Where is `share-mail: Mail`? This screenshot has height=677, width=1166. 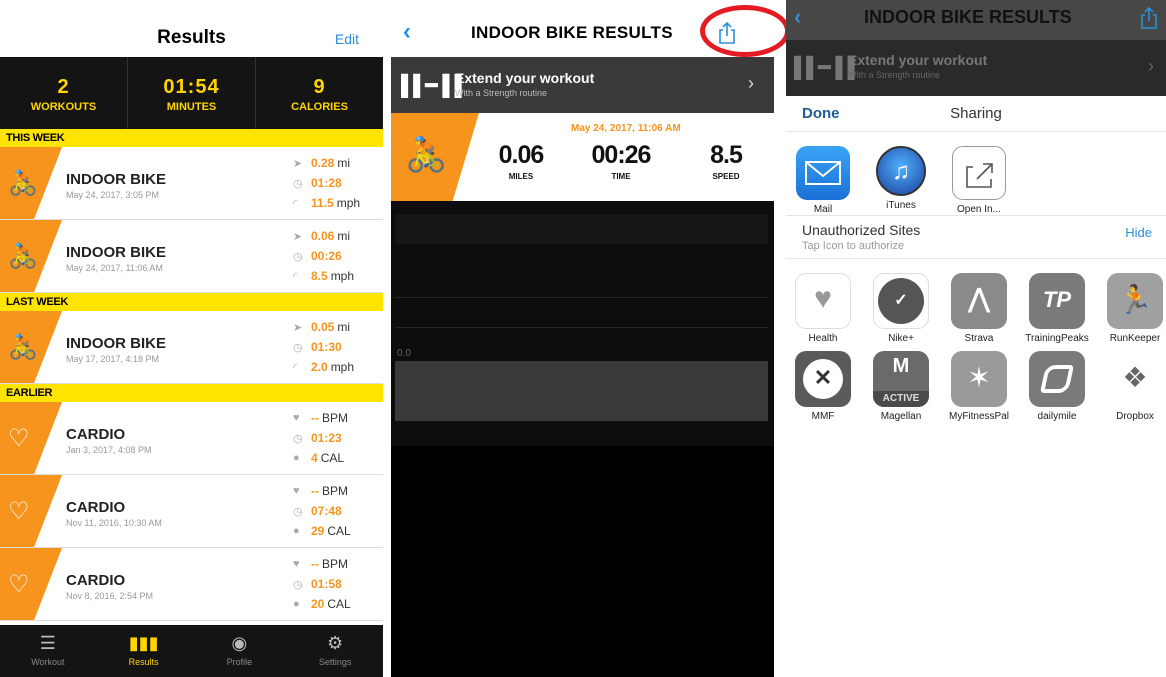 share-mail: Mail is located at coordinates (823, 180).